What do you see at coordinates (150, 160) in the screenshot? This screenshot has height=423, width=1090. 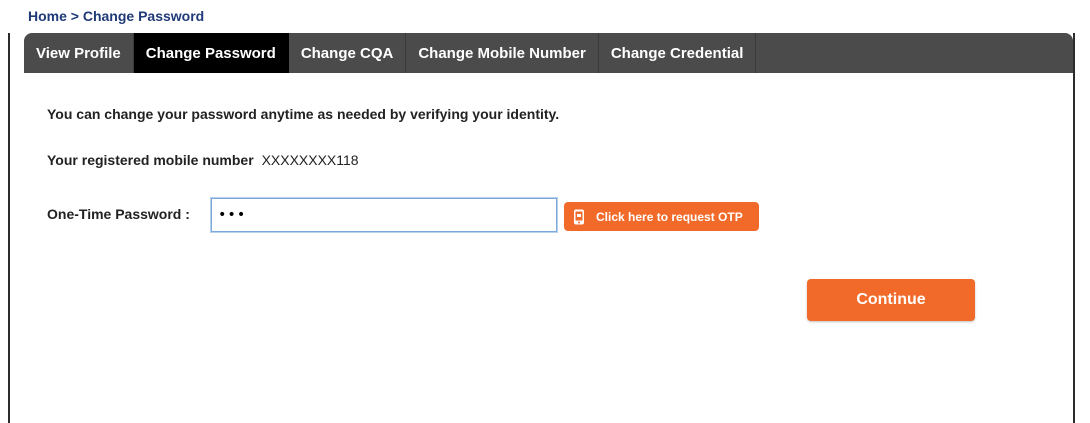 I see `mobile-label: Your registered mobile number` at bounding box center [150, 160].